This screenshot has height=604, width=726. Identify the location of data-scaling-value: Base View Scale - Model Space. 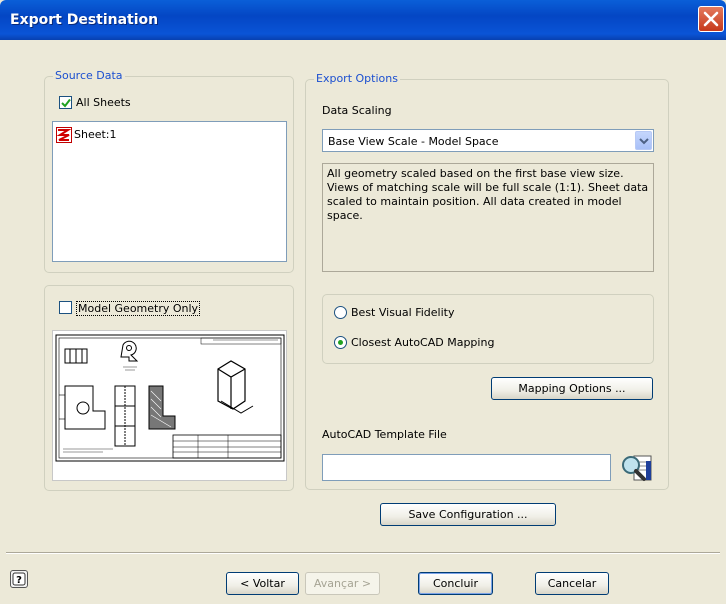
(413, 141).